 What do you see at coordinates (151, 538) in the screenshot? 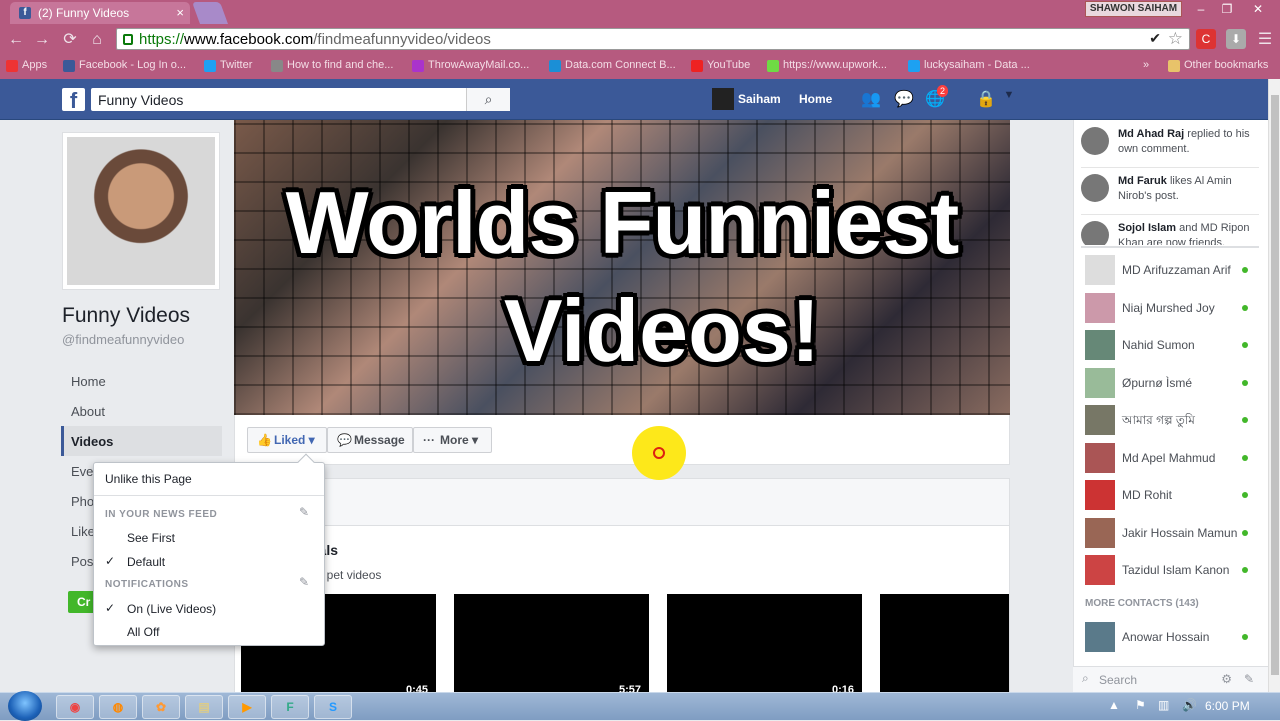
I see `see-first-item: See First` at bounding box center [151, 538].